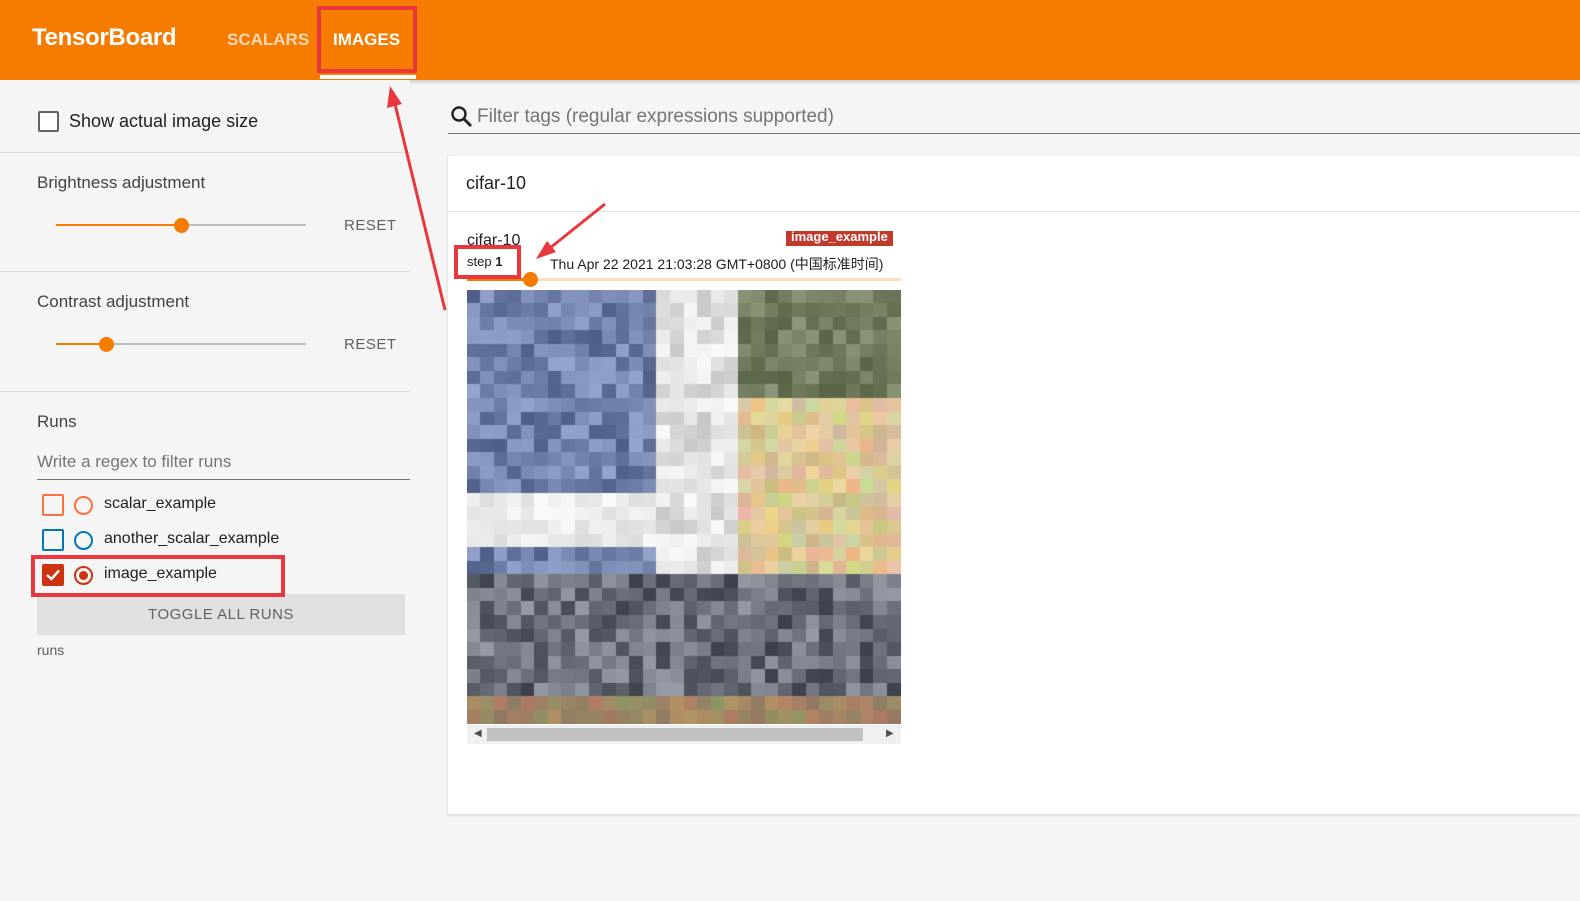  I want to click on brightness-slider-knob, so click(181, 225).